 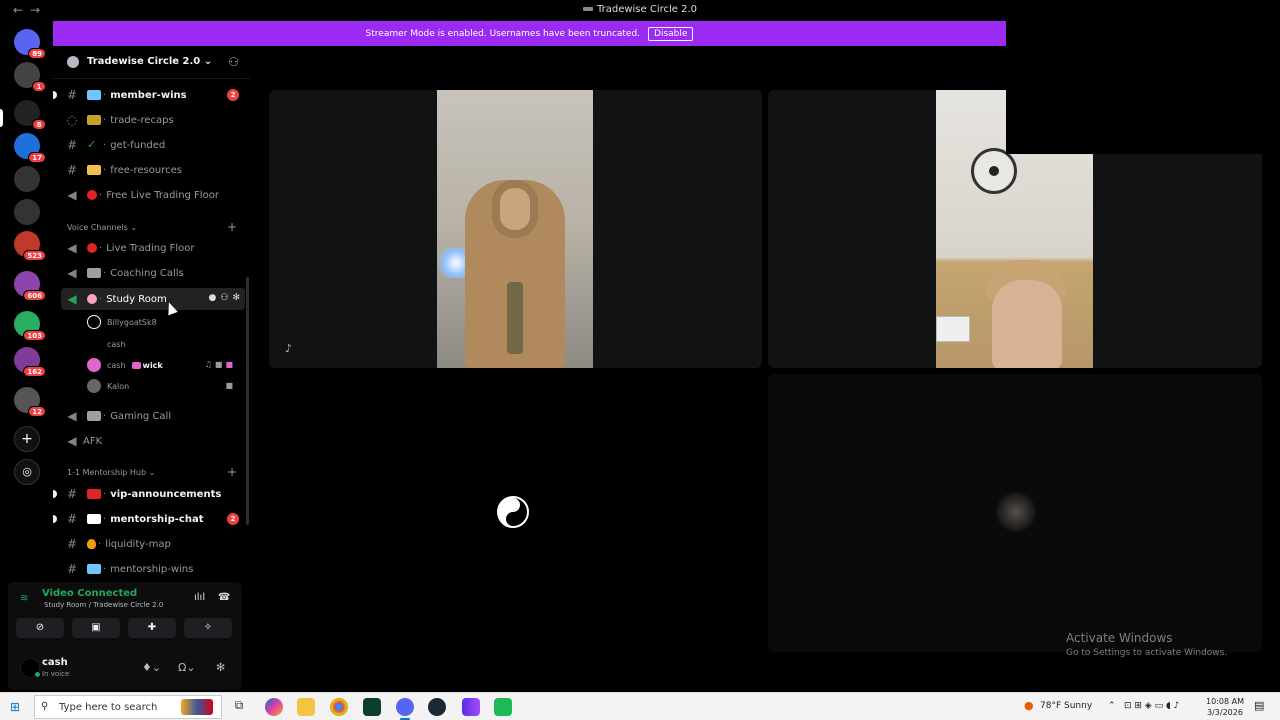 I want to click on screen-share-button: ▣, so click(x=96, y=628).